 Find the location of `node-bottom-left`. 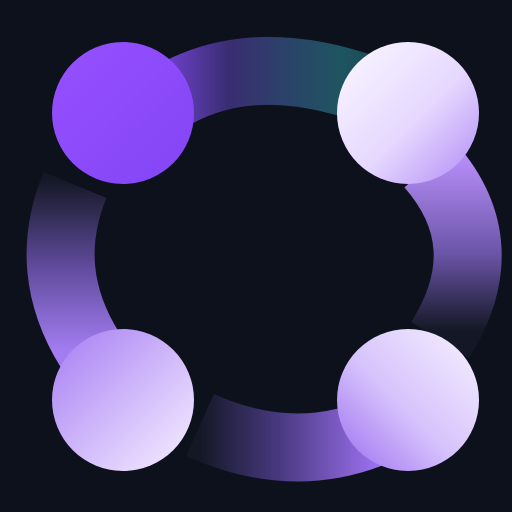

node-bottom-left is located at coordinates (123, 400).